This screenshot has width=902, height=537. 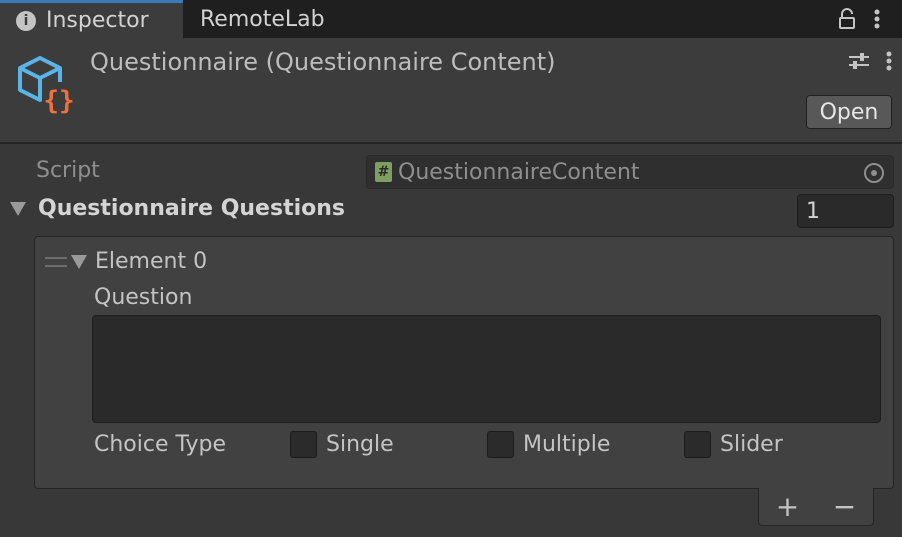 I want to click on tab-tools, so click(x=870, y=19).